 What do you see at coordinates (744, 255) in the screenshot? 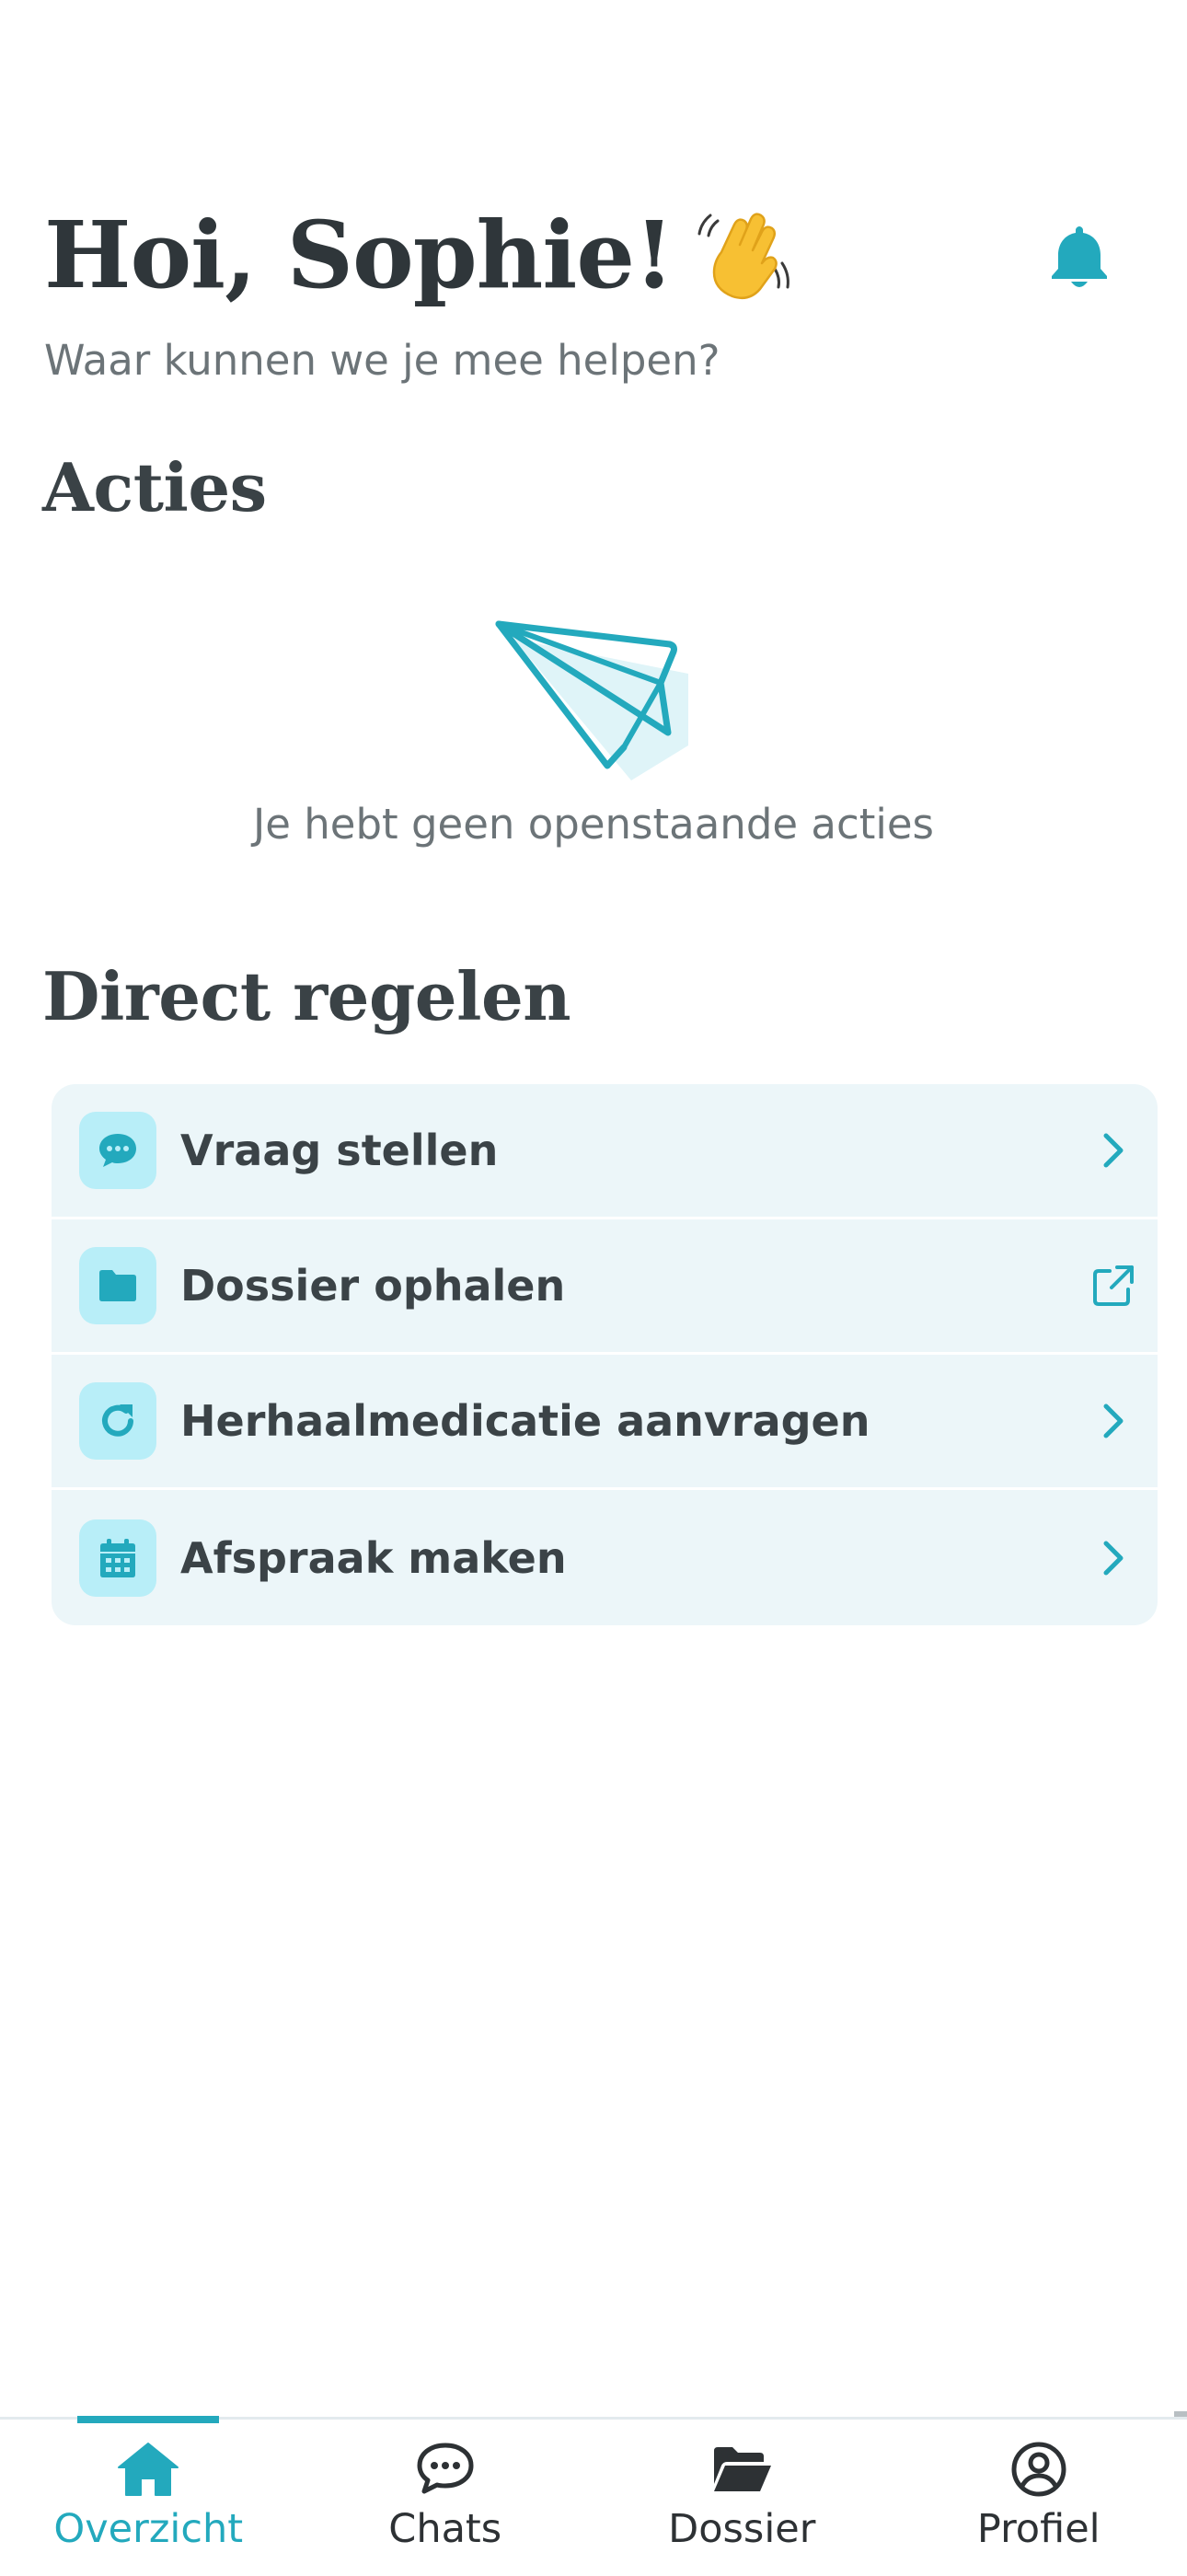
I see `waving-hand-icon` at bounding box center [744, 255].